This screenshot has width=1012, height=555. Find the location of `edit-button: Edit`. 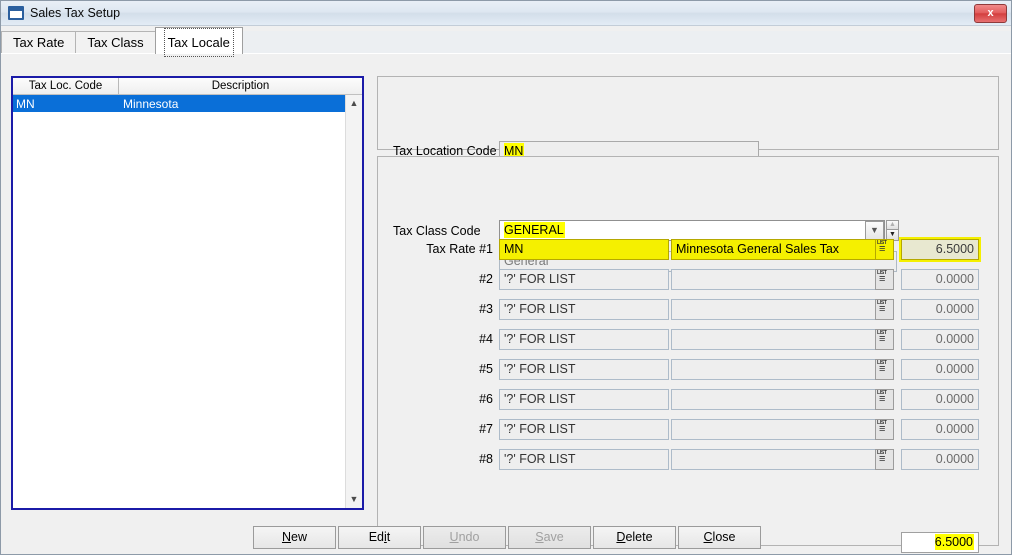

edit-button: Edit is located at coordinates (379, 537).